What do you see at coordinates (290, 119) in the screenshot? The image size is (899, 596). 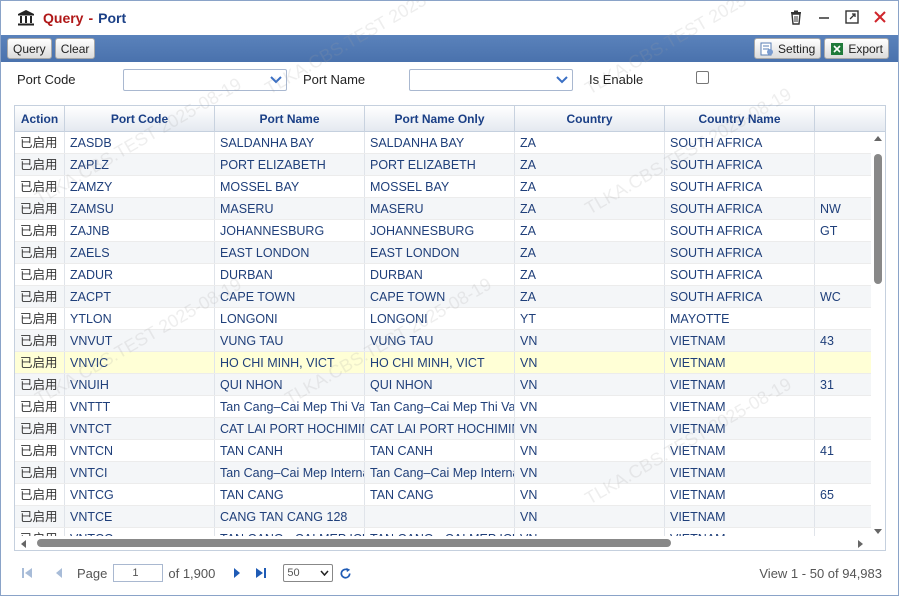 I see `column-header-port-name: Port Name` at bounding box center [290, 119].